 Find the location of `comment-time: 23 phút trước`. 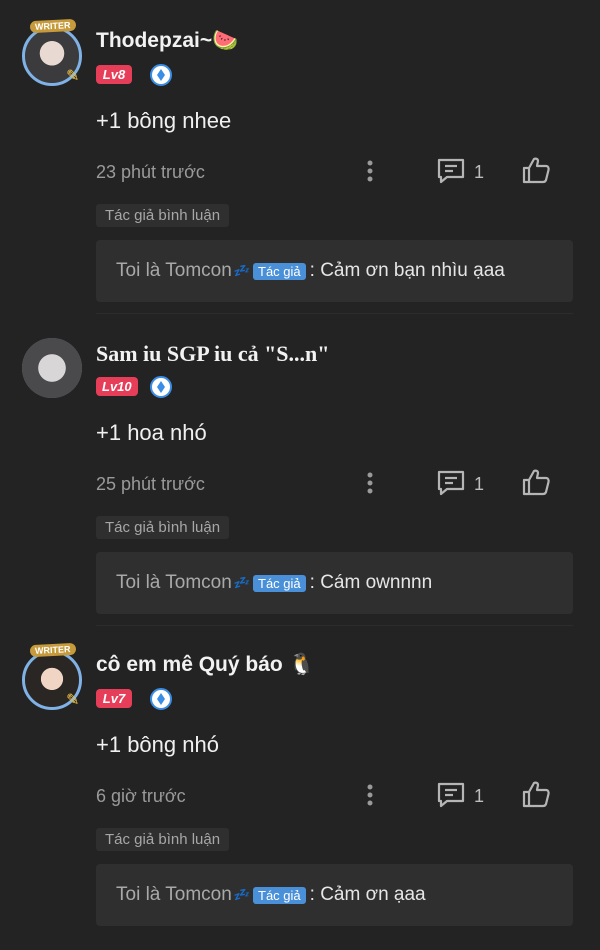

comment-time: 23 phút trước is located at coordinates (150, 172).